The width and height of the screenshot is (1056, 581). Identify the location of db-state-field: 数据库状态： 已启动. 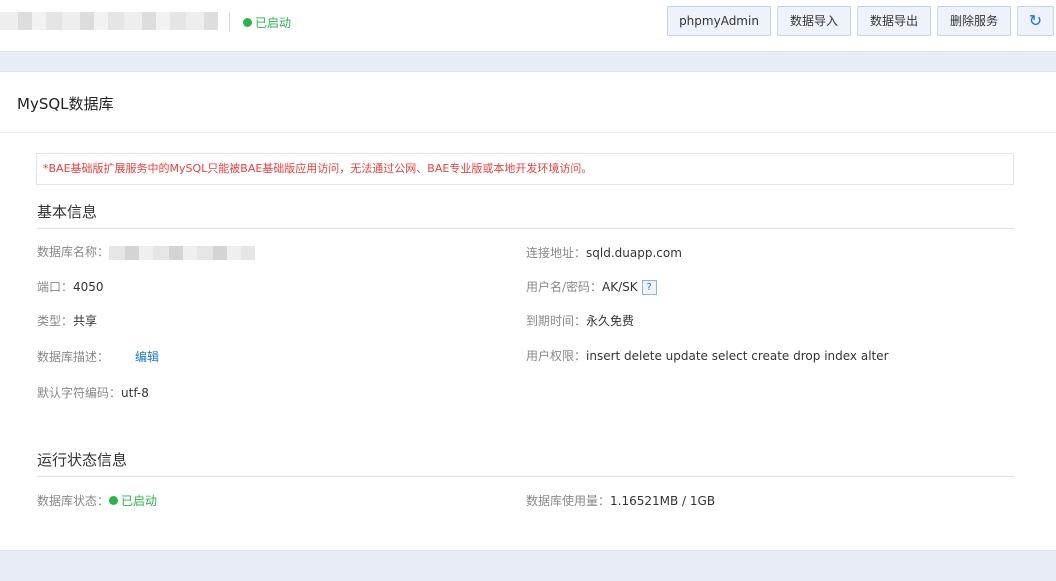
(97, 500).